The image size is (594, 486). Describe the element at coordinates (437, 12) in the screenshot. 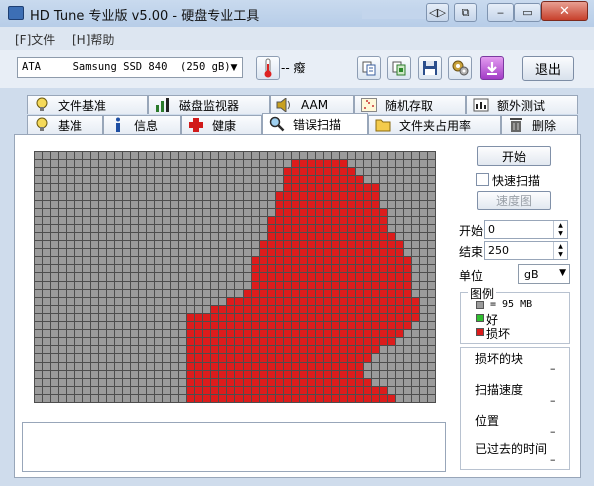

I see `compact-window-icon: ◁▷` at that location.